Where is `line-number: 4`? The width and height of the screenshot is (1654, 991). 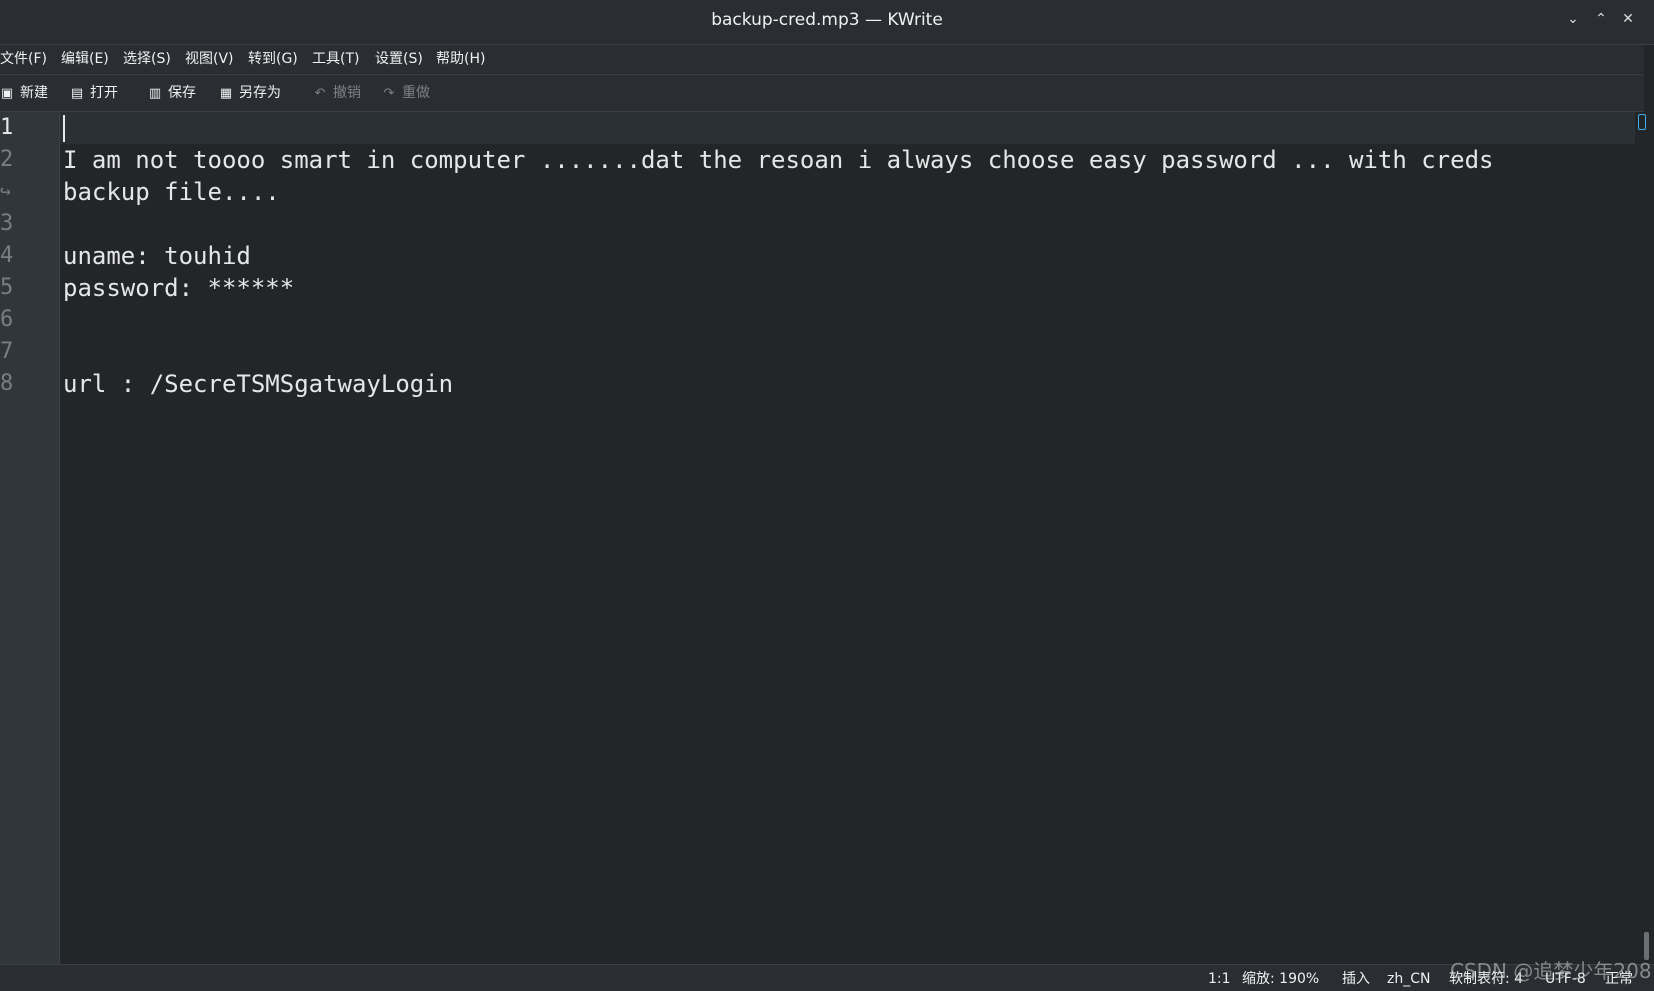 line-number: 4 is located at coordinates (7, 255).